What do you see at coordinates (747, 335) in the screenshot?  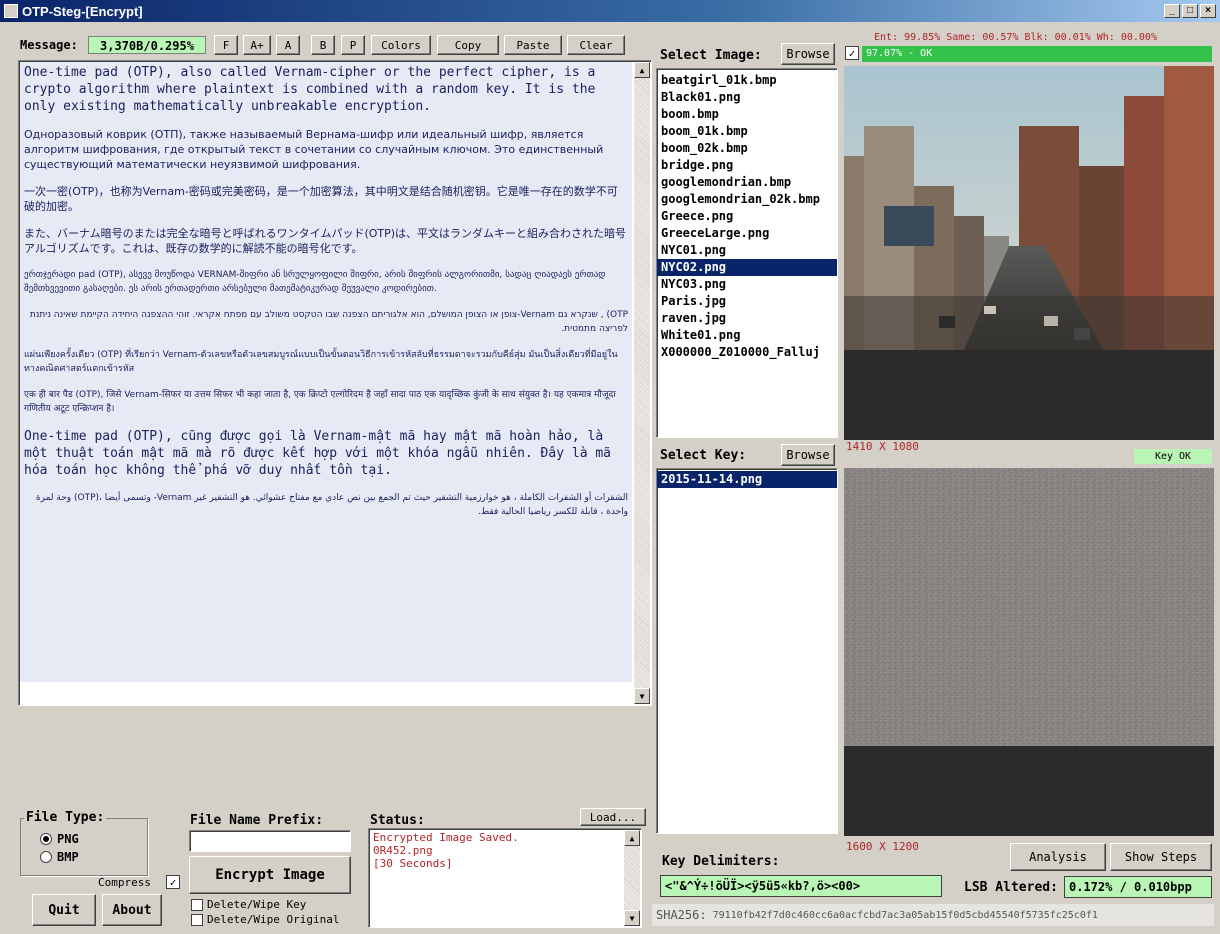 I see `image-list-item: White01.png` at bounding box center [747, 335].